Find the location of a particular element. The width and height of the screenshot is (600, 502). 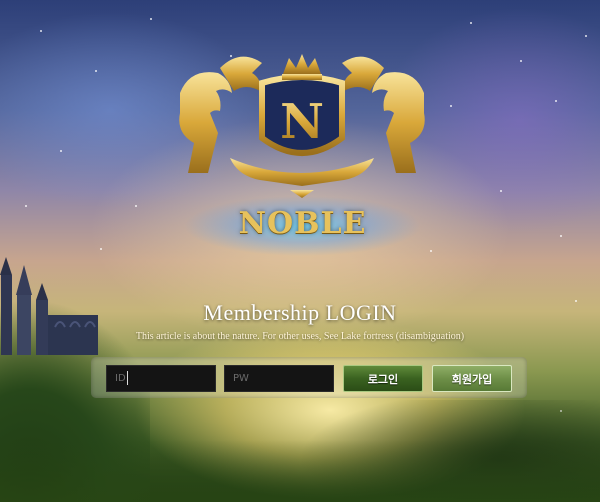

brand-name: NOBLE is located at coordinates (302, 223).